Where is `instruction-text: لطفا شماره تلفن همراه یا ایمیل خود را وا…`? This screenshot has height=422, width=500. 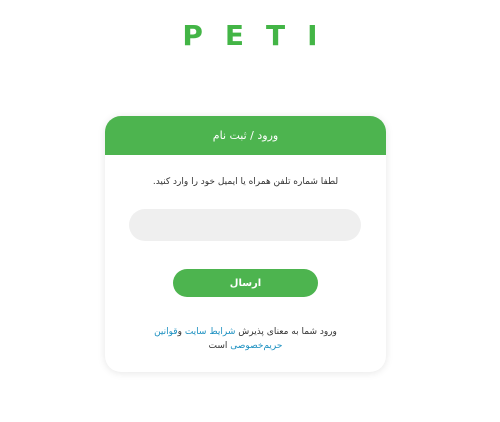 instruction-text: لطفا شماره تلفن همراه یا ایمیل خود را وا… is located at coordinates (245, 182).